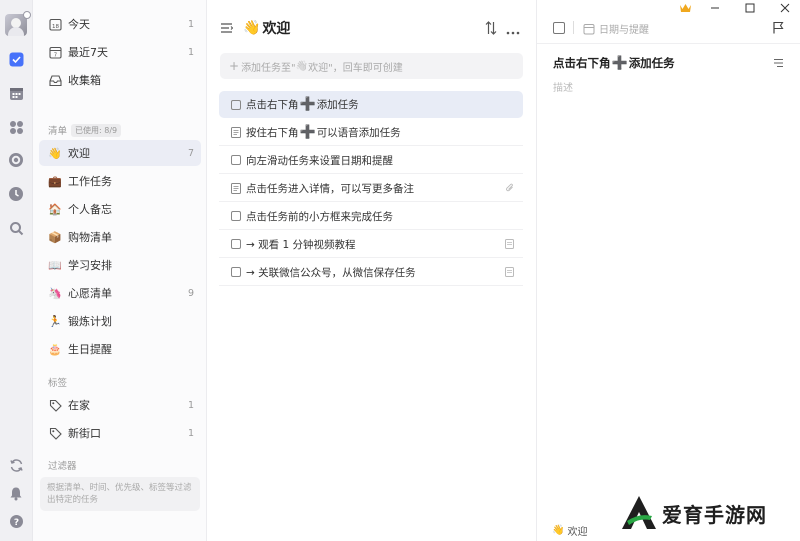  I want to click on sidebar-item-label: 最近7天, so click(88, 52).